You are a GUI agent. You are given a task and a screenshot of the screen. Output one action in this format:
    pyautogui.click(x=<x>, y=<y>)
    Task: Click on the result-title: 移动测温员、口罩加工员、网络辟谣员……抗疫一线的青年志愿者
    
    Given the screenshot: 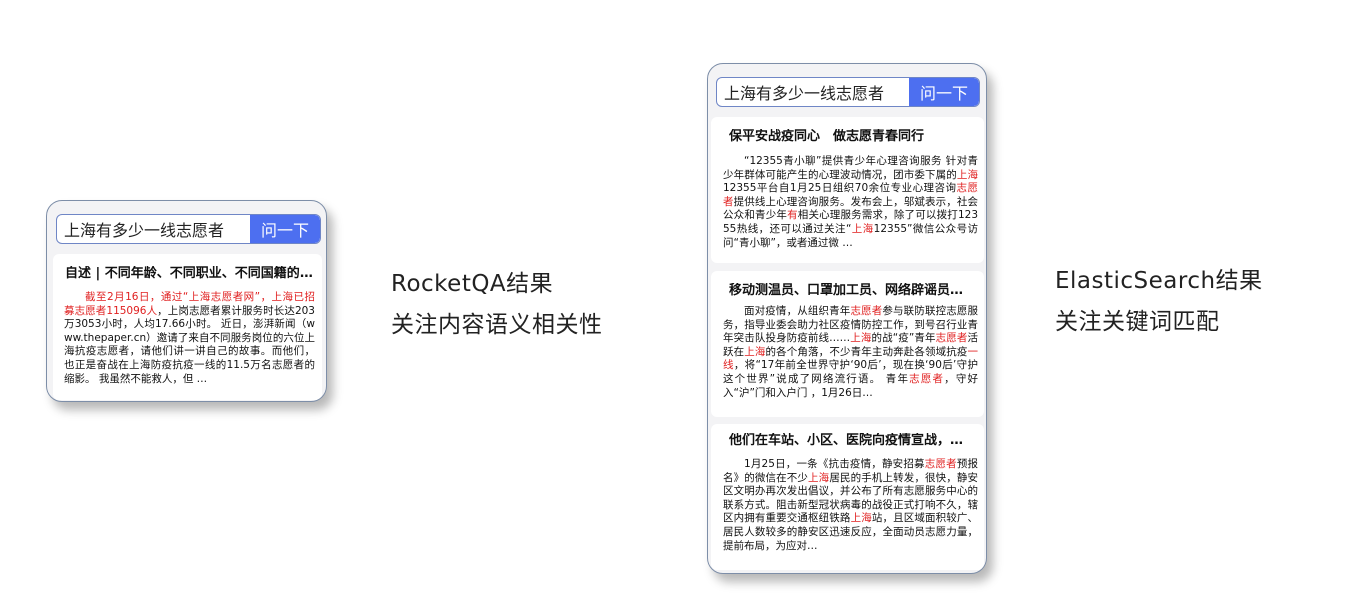 What is the action you would take?
    pyautogui.click(x=852, y=291)
    